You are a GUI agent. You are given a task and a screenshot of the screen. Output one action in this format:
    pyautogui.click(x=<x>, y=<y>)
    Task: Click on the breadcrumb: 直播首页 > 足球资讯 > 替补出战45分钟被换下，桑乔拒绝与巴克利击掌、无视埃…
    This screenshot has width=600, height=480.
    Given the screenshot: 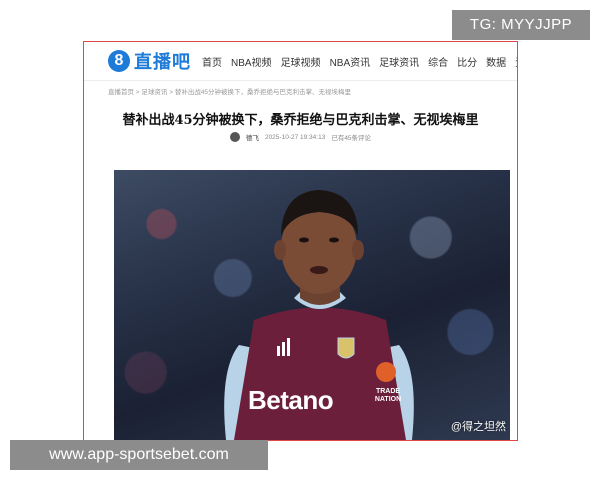 What is the action you would take?
    pyautogui.click(x=229, y=91)
    